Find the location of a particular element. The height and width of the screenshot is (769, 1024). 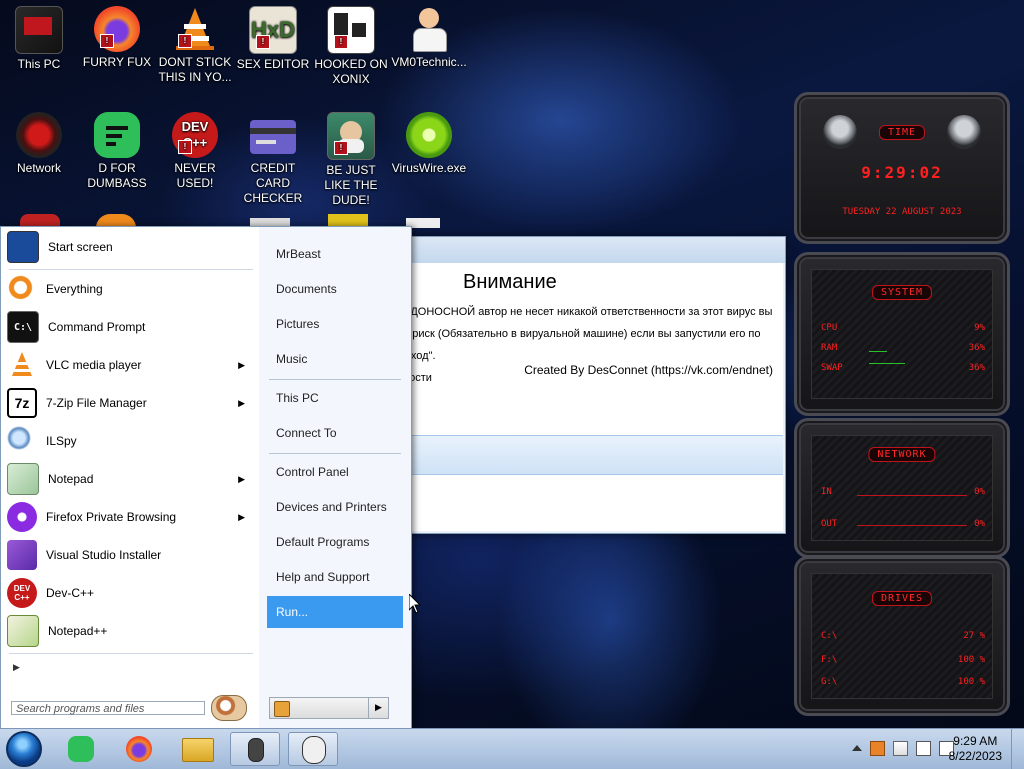

desktop-icon-this-pc: This PC is located at coordinates (39, 39).